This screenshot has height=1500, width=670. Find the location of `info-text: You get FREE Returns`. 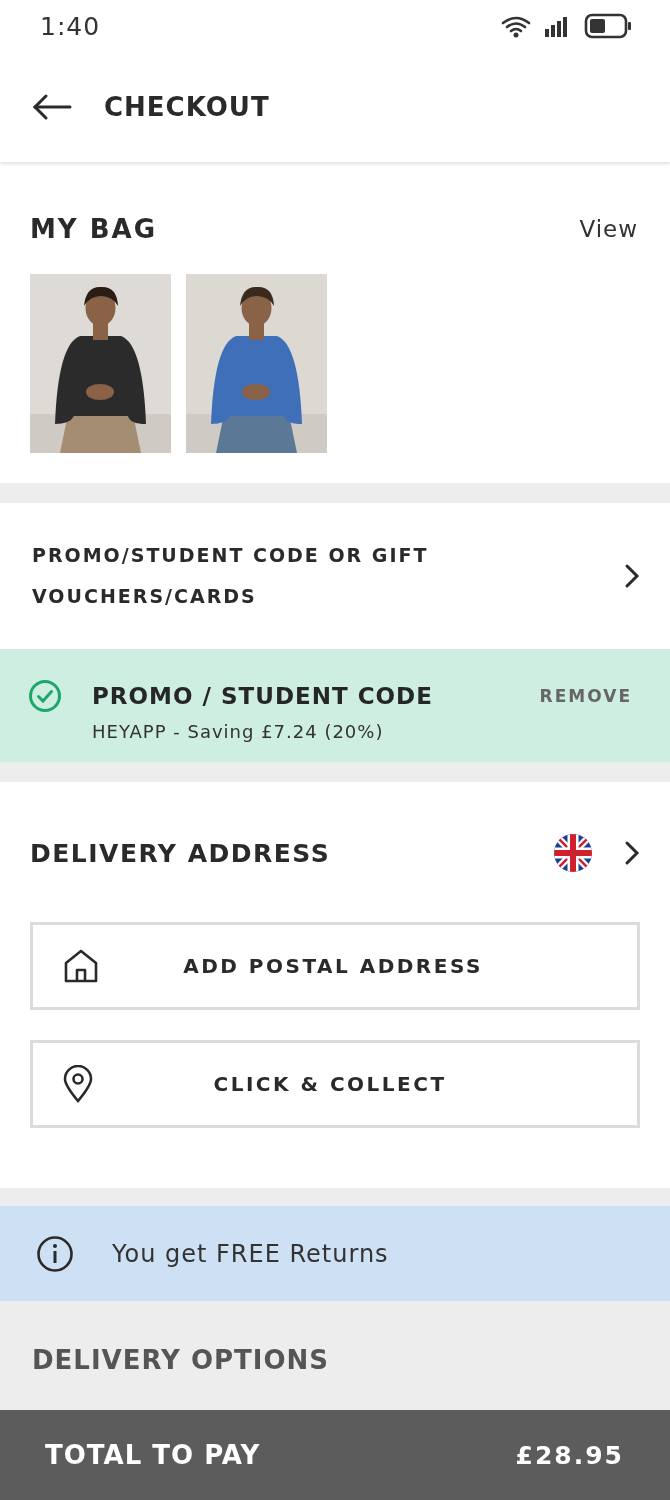

info-text: You get FREE Returns is located at coordinates (250, 1253).